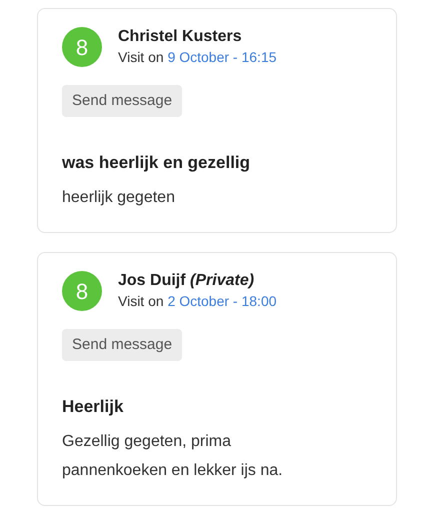  What do you see at coordinates (119, 198) in the screenshot?
I see `review-text: heerlijk gegeten` at bounding box center [119, 198].